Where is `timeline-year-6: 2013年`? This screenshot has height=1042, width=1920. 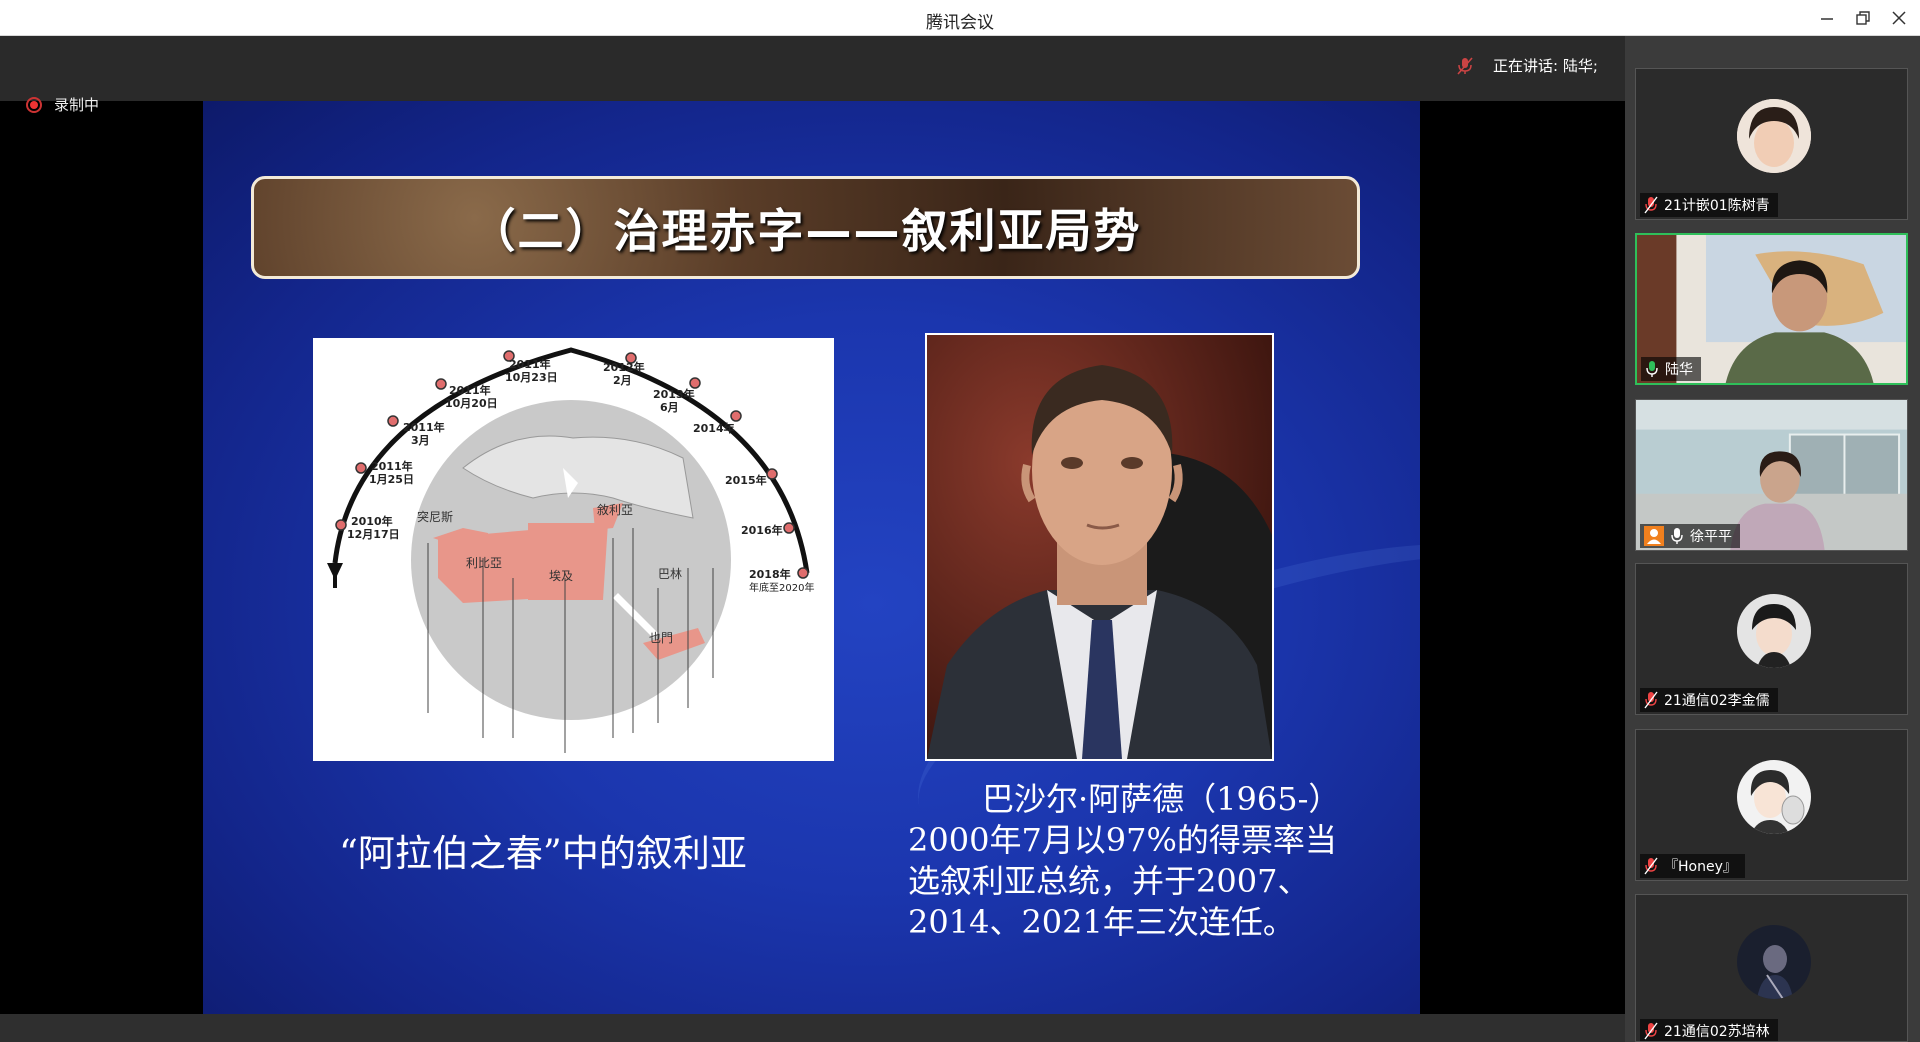
timeline-year-6: 2013年 is located at coordinates (674, 394).